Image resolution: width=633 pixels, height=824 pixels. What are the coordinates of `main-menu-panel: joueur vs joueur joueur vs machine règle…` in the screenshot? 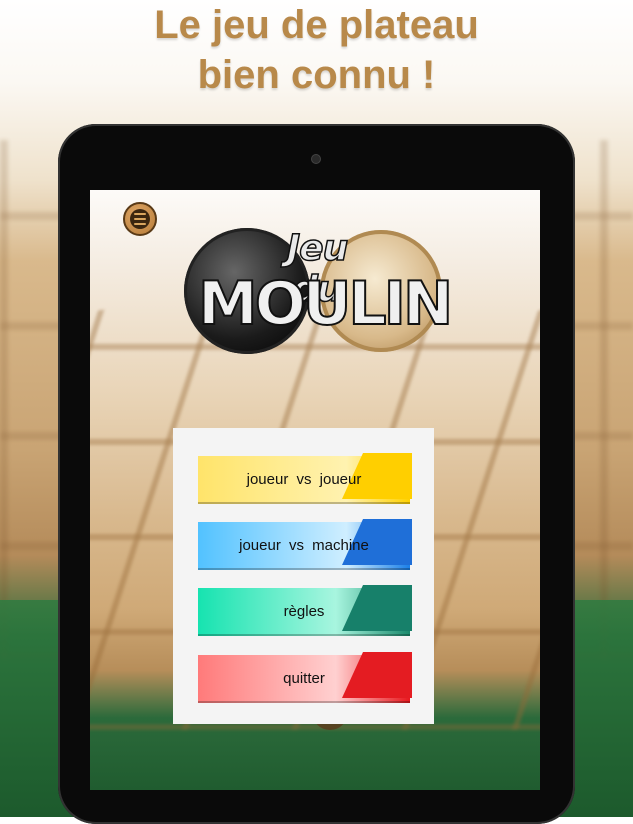 It's located at (303, 576).